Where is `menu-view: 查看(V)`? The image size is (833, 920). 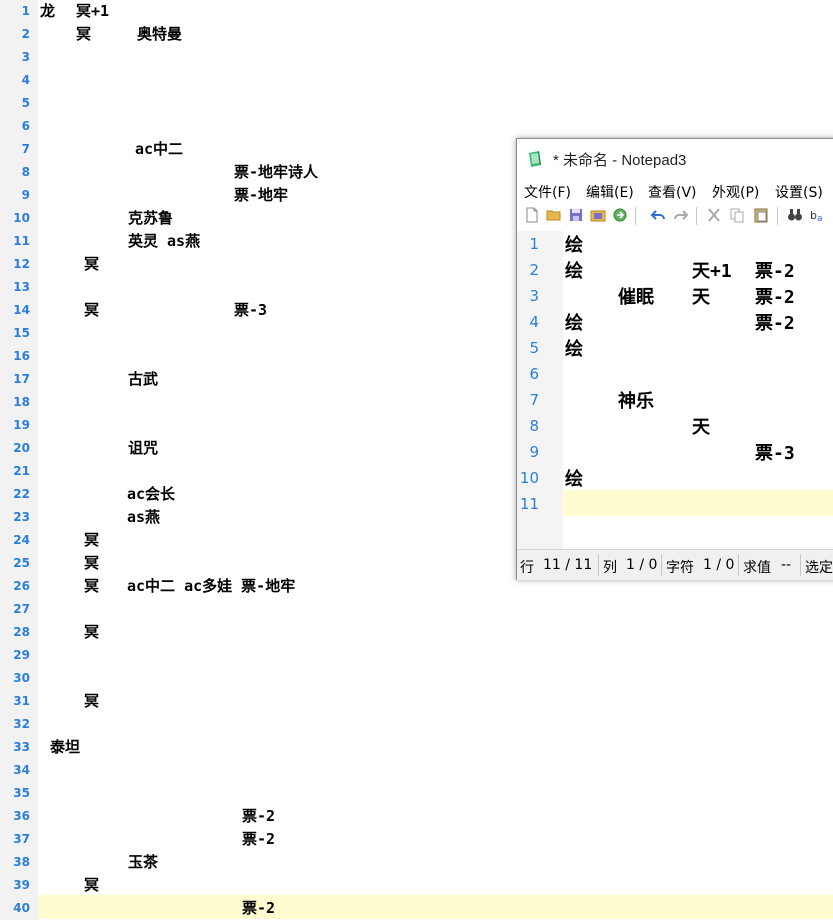
menu-view: 查看(V) is located at coordinates (672, 192).